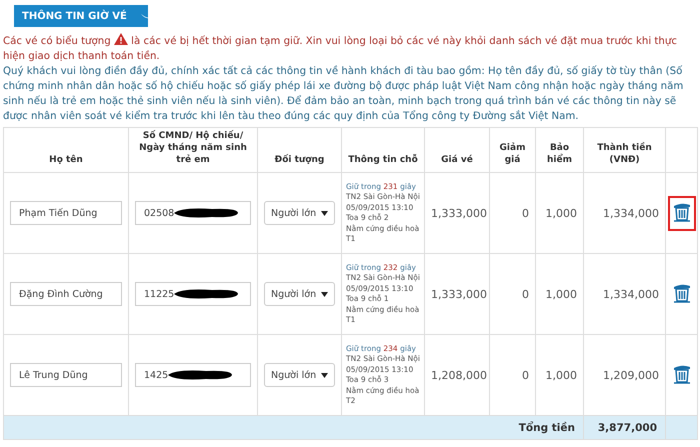  What do you see at coordinates (459, 375) in the screenshot?
I see `price-text: 1,208,000` at bounding box center [459, 375].